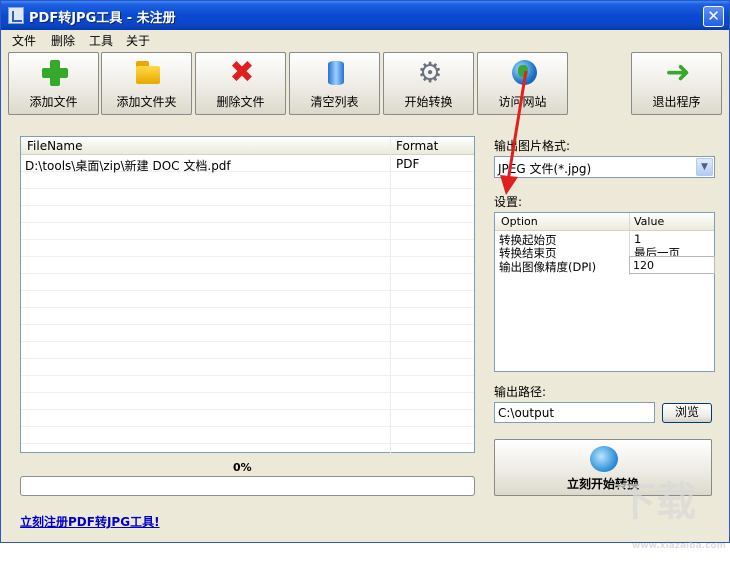 This screenshot has width=730, height=569. Describe the element at coordinates (334, 102) in the screenshot. I see `clear-list-label: 清空列表` at that location.